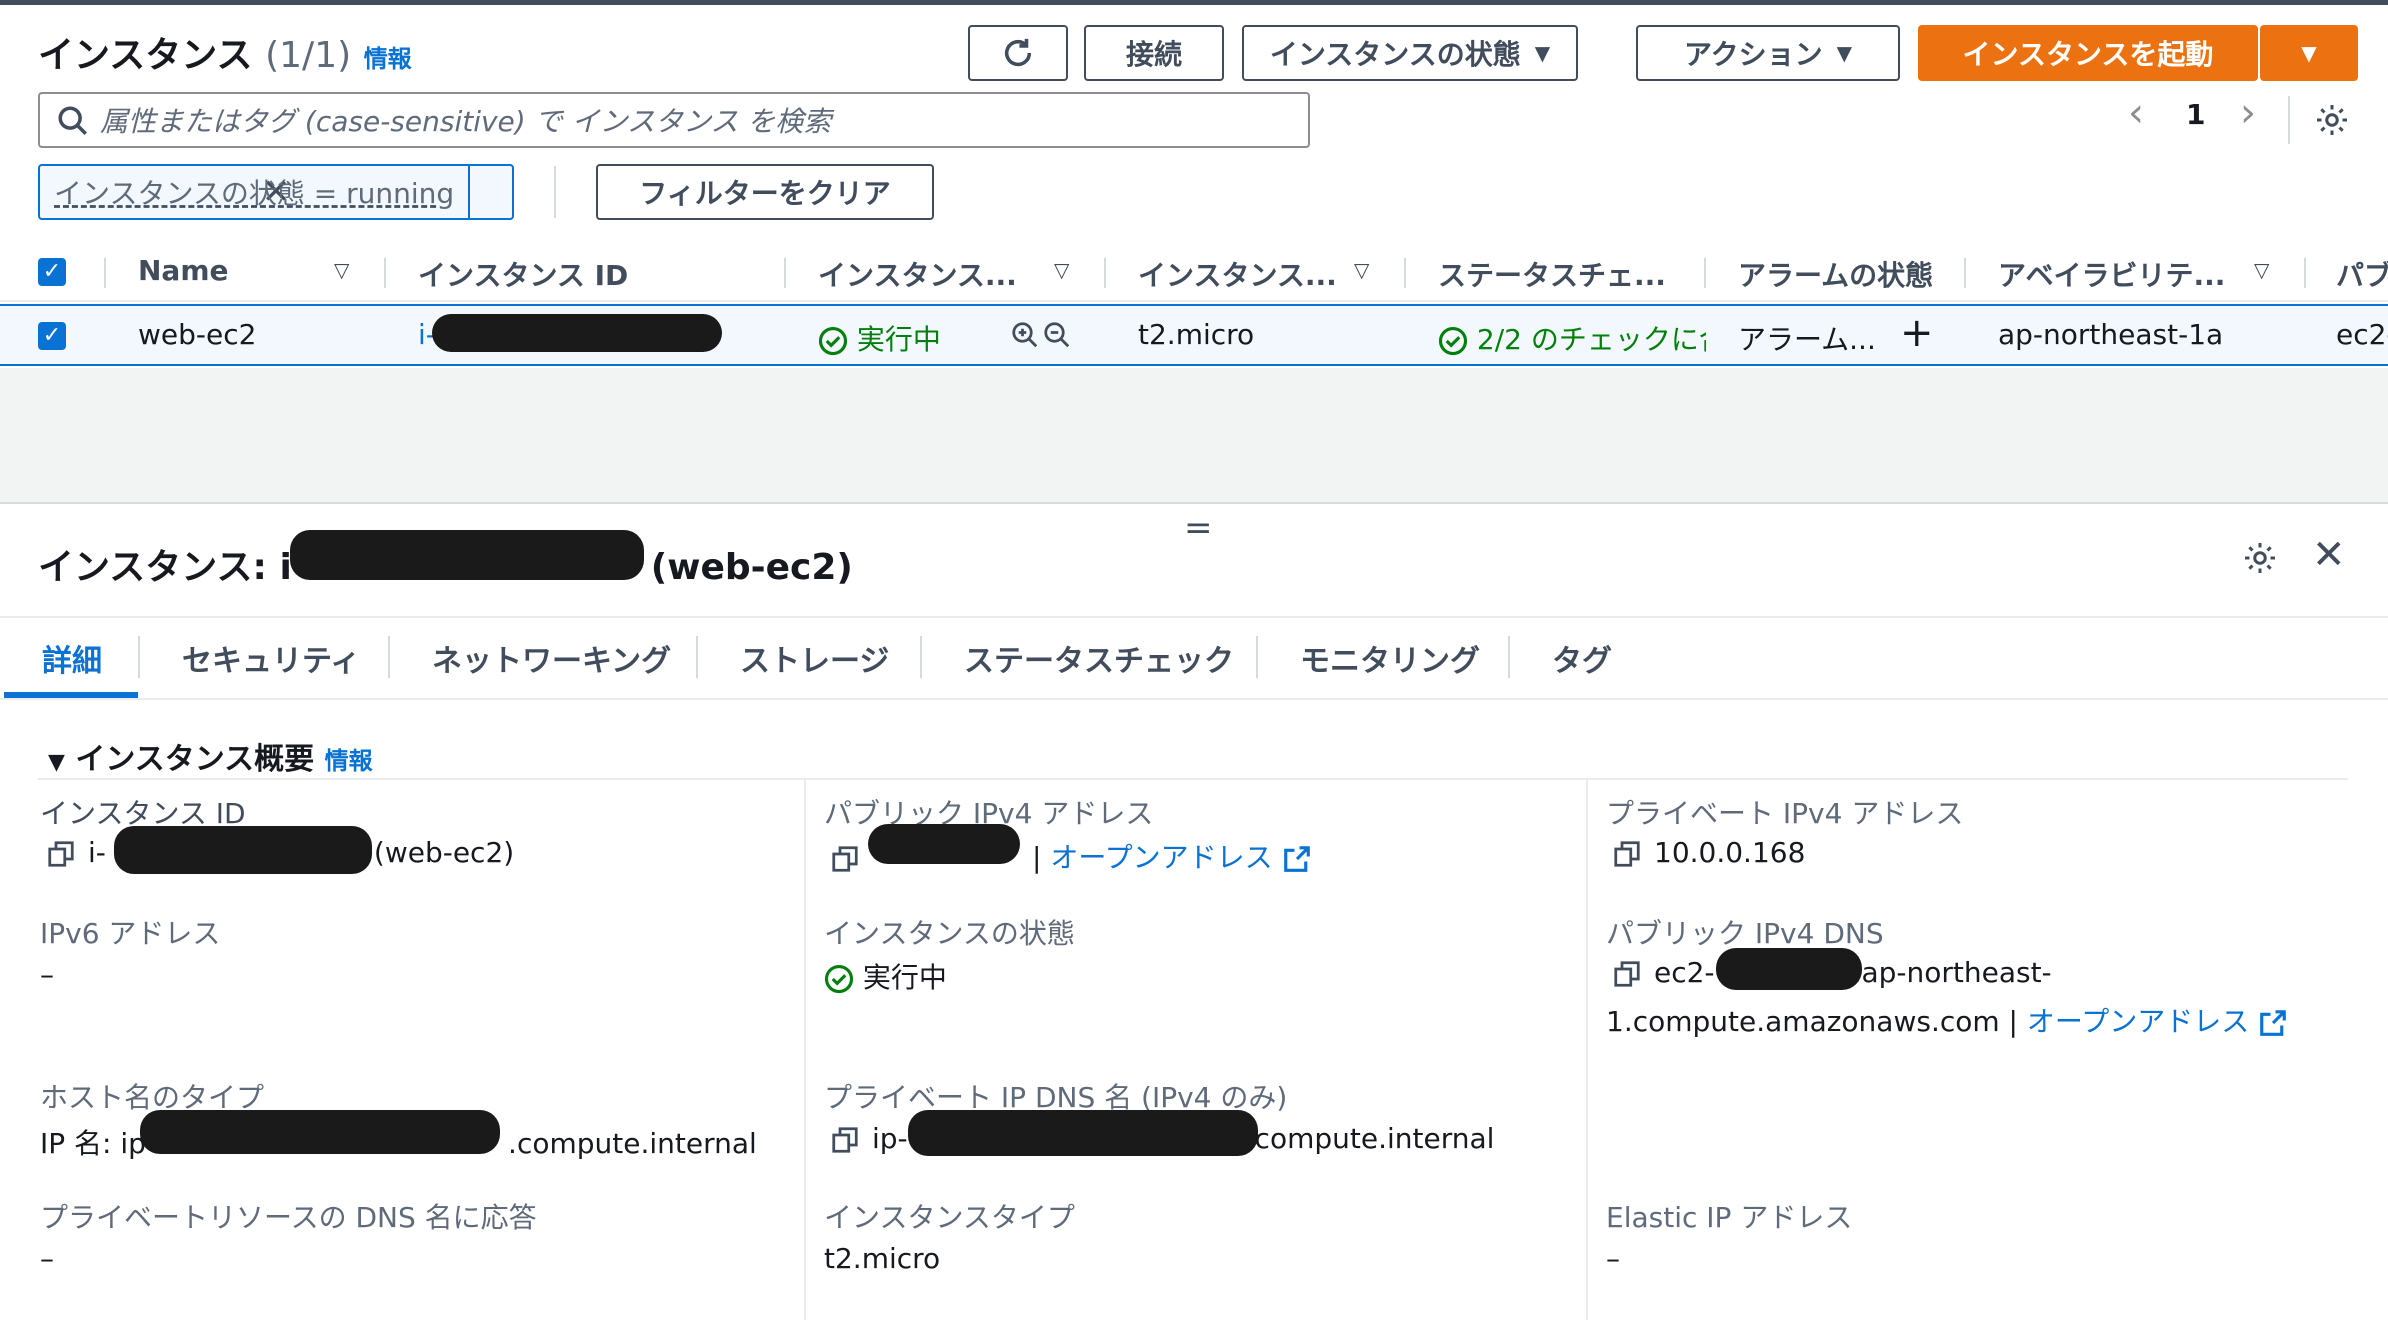  Describe the element at coordinates (1952, 972) in the screenshot. I see `public-dns-suffix: .ap-northeast-` at that location.